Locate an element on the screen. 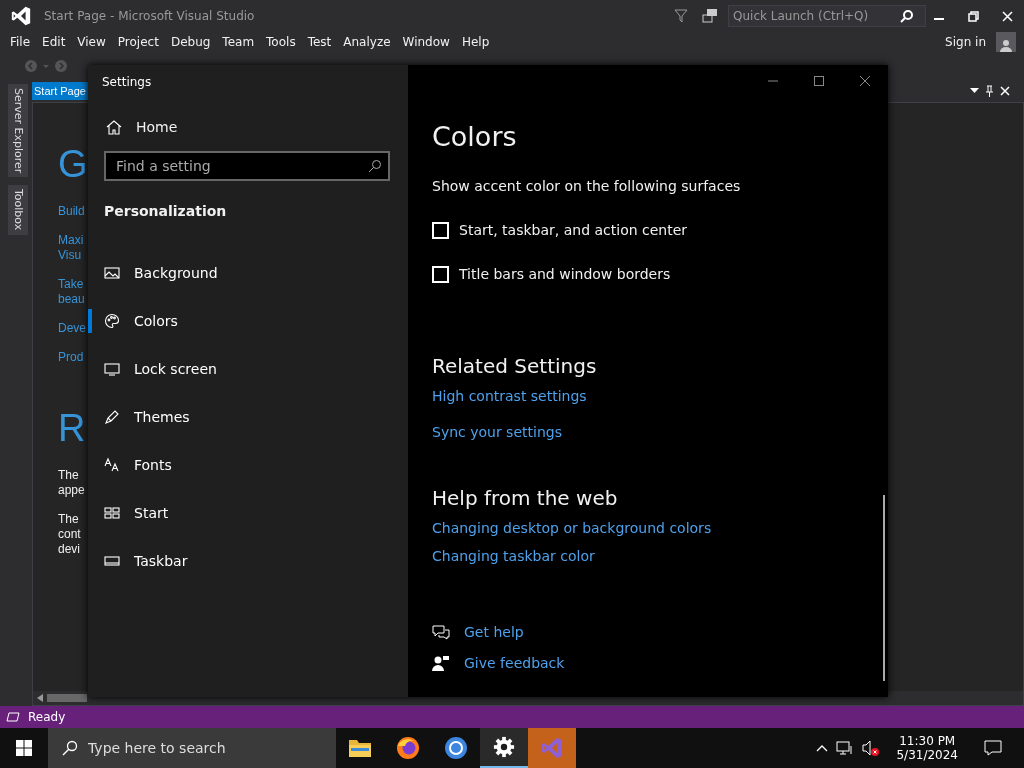  brush-icon is located at coordinates (112, 417).